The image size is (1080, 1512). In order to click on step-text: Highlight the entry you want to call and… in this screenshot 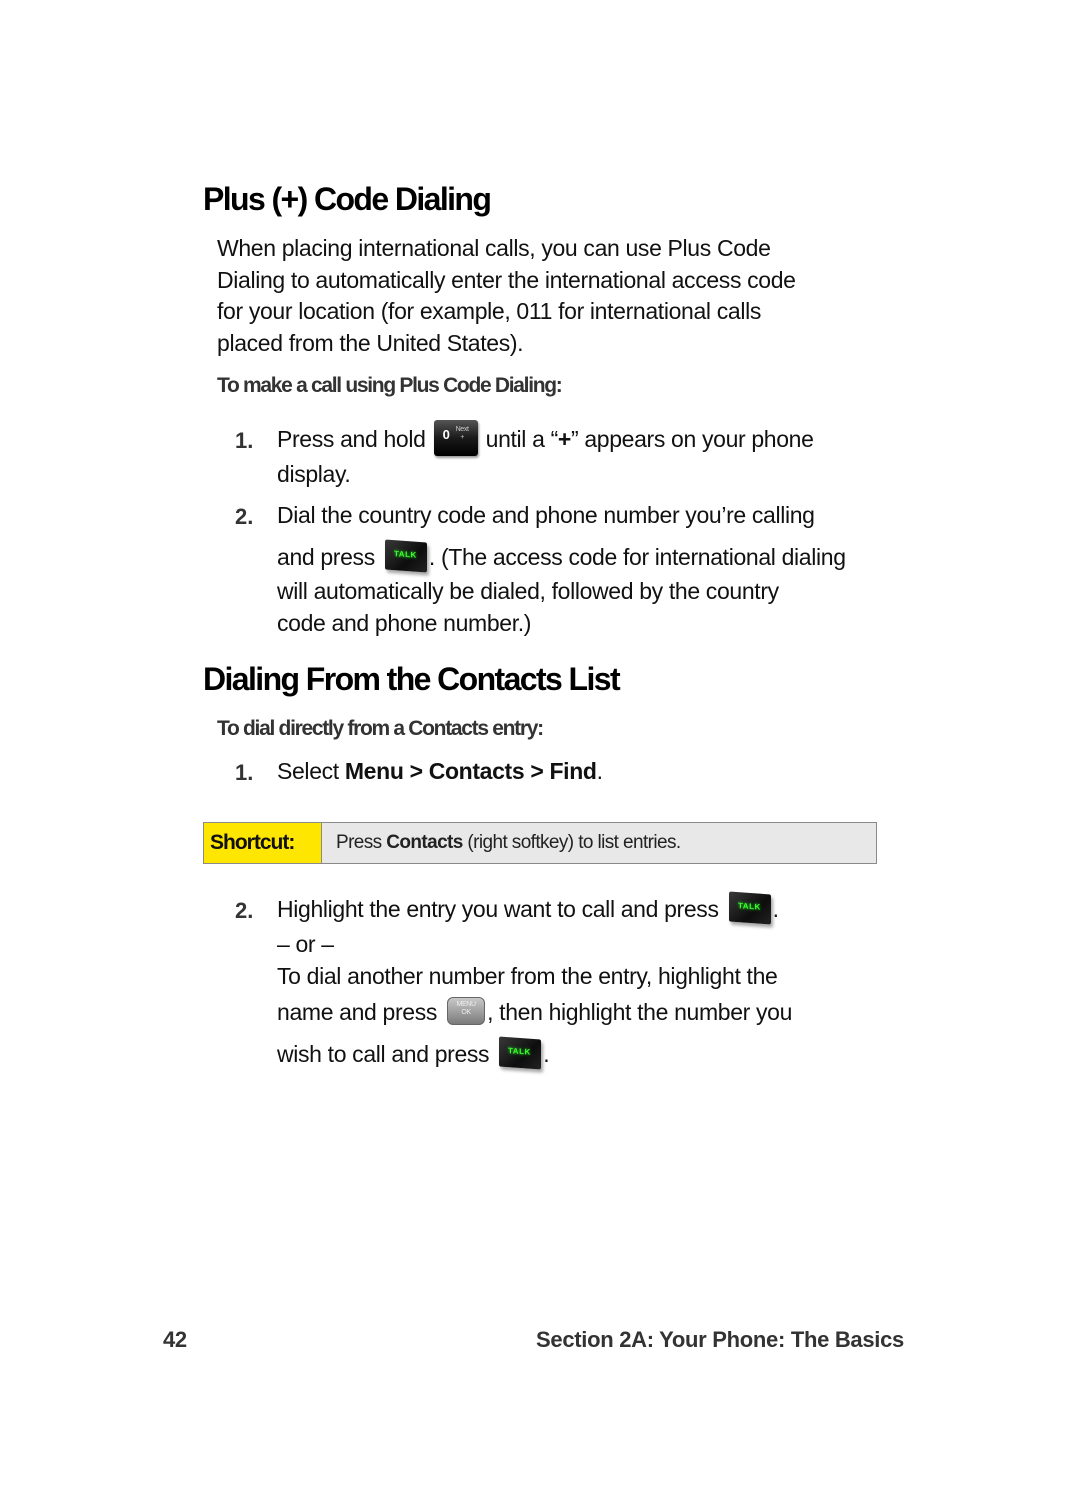, I will do `click(498, 909)`.